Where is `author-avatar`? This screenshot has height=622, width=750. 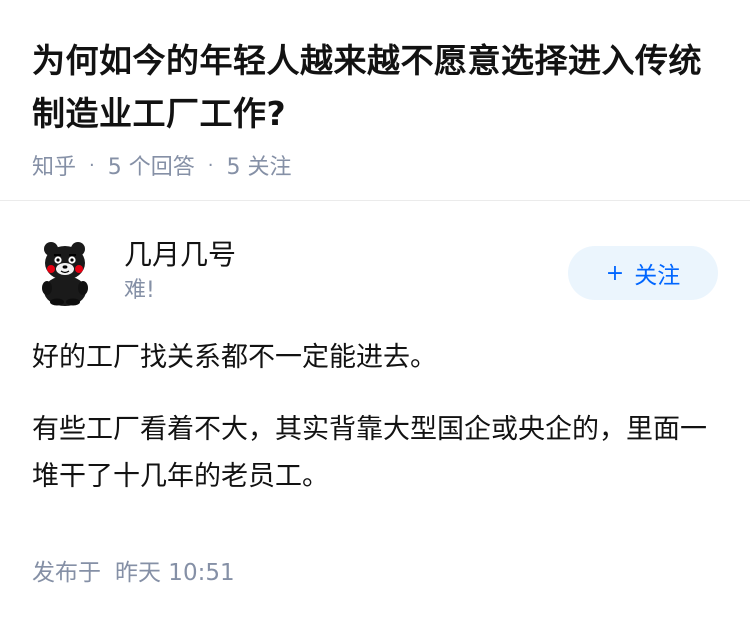 author-avatar is located at coordinates (67, 271).